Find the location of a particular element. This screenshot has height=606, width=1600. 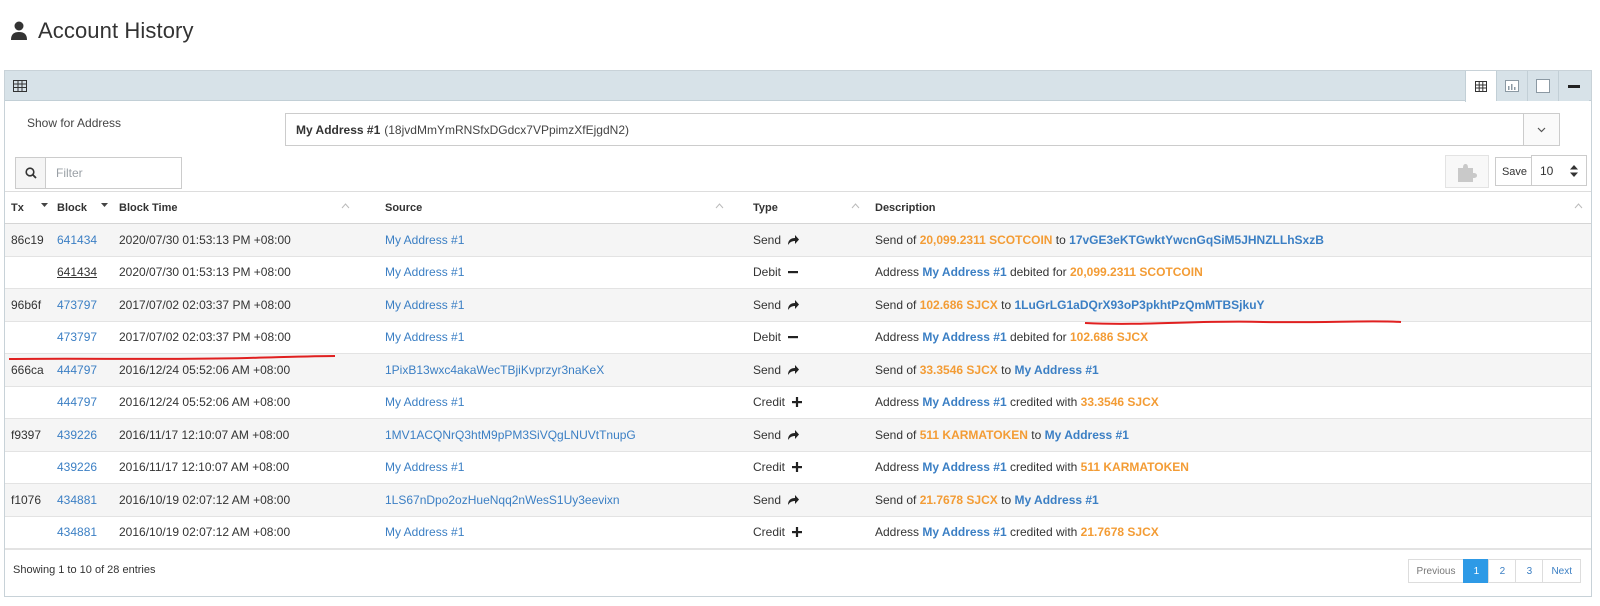

block-cell: 641434 is located at coordinates (82, 240).